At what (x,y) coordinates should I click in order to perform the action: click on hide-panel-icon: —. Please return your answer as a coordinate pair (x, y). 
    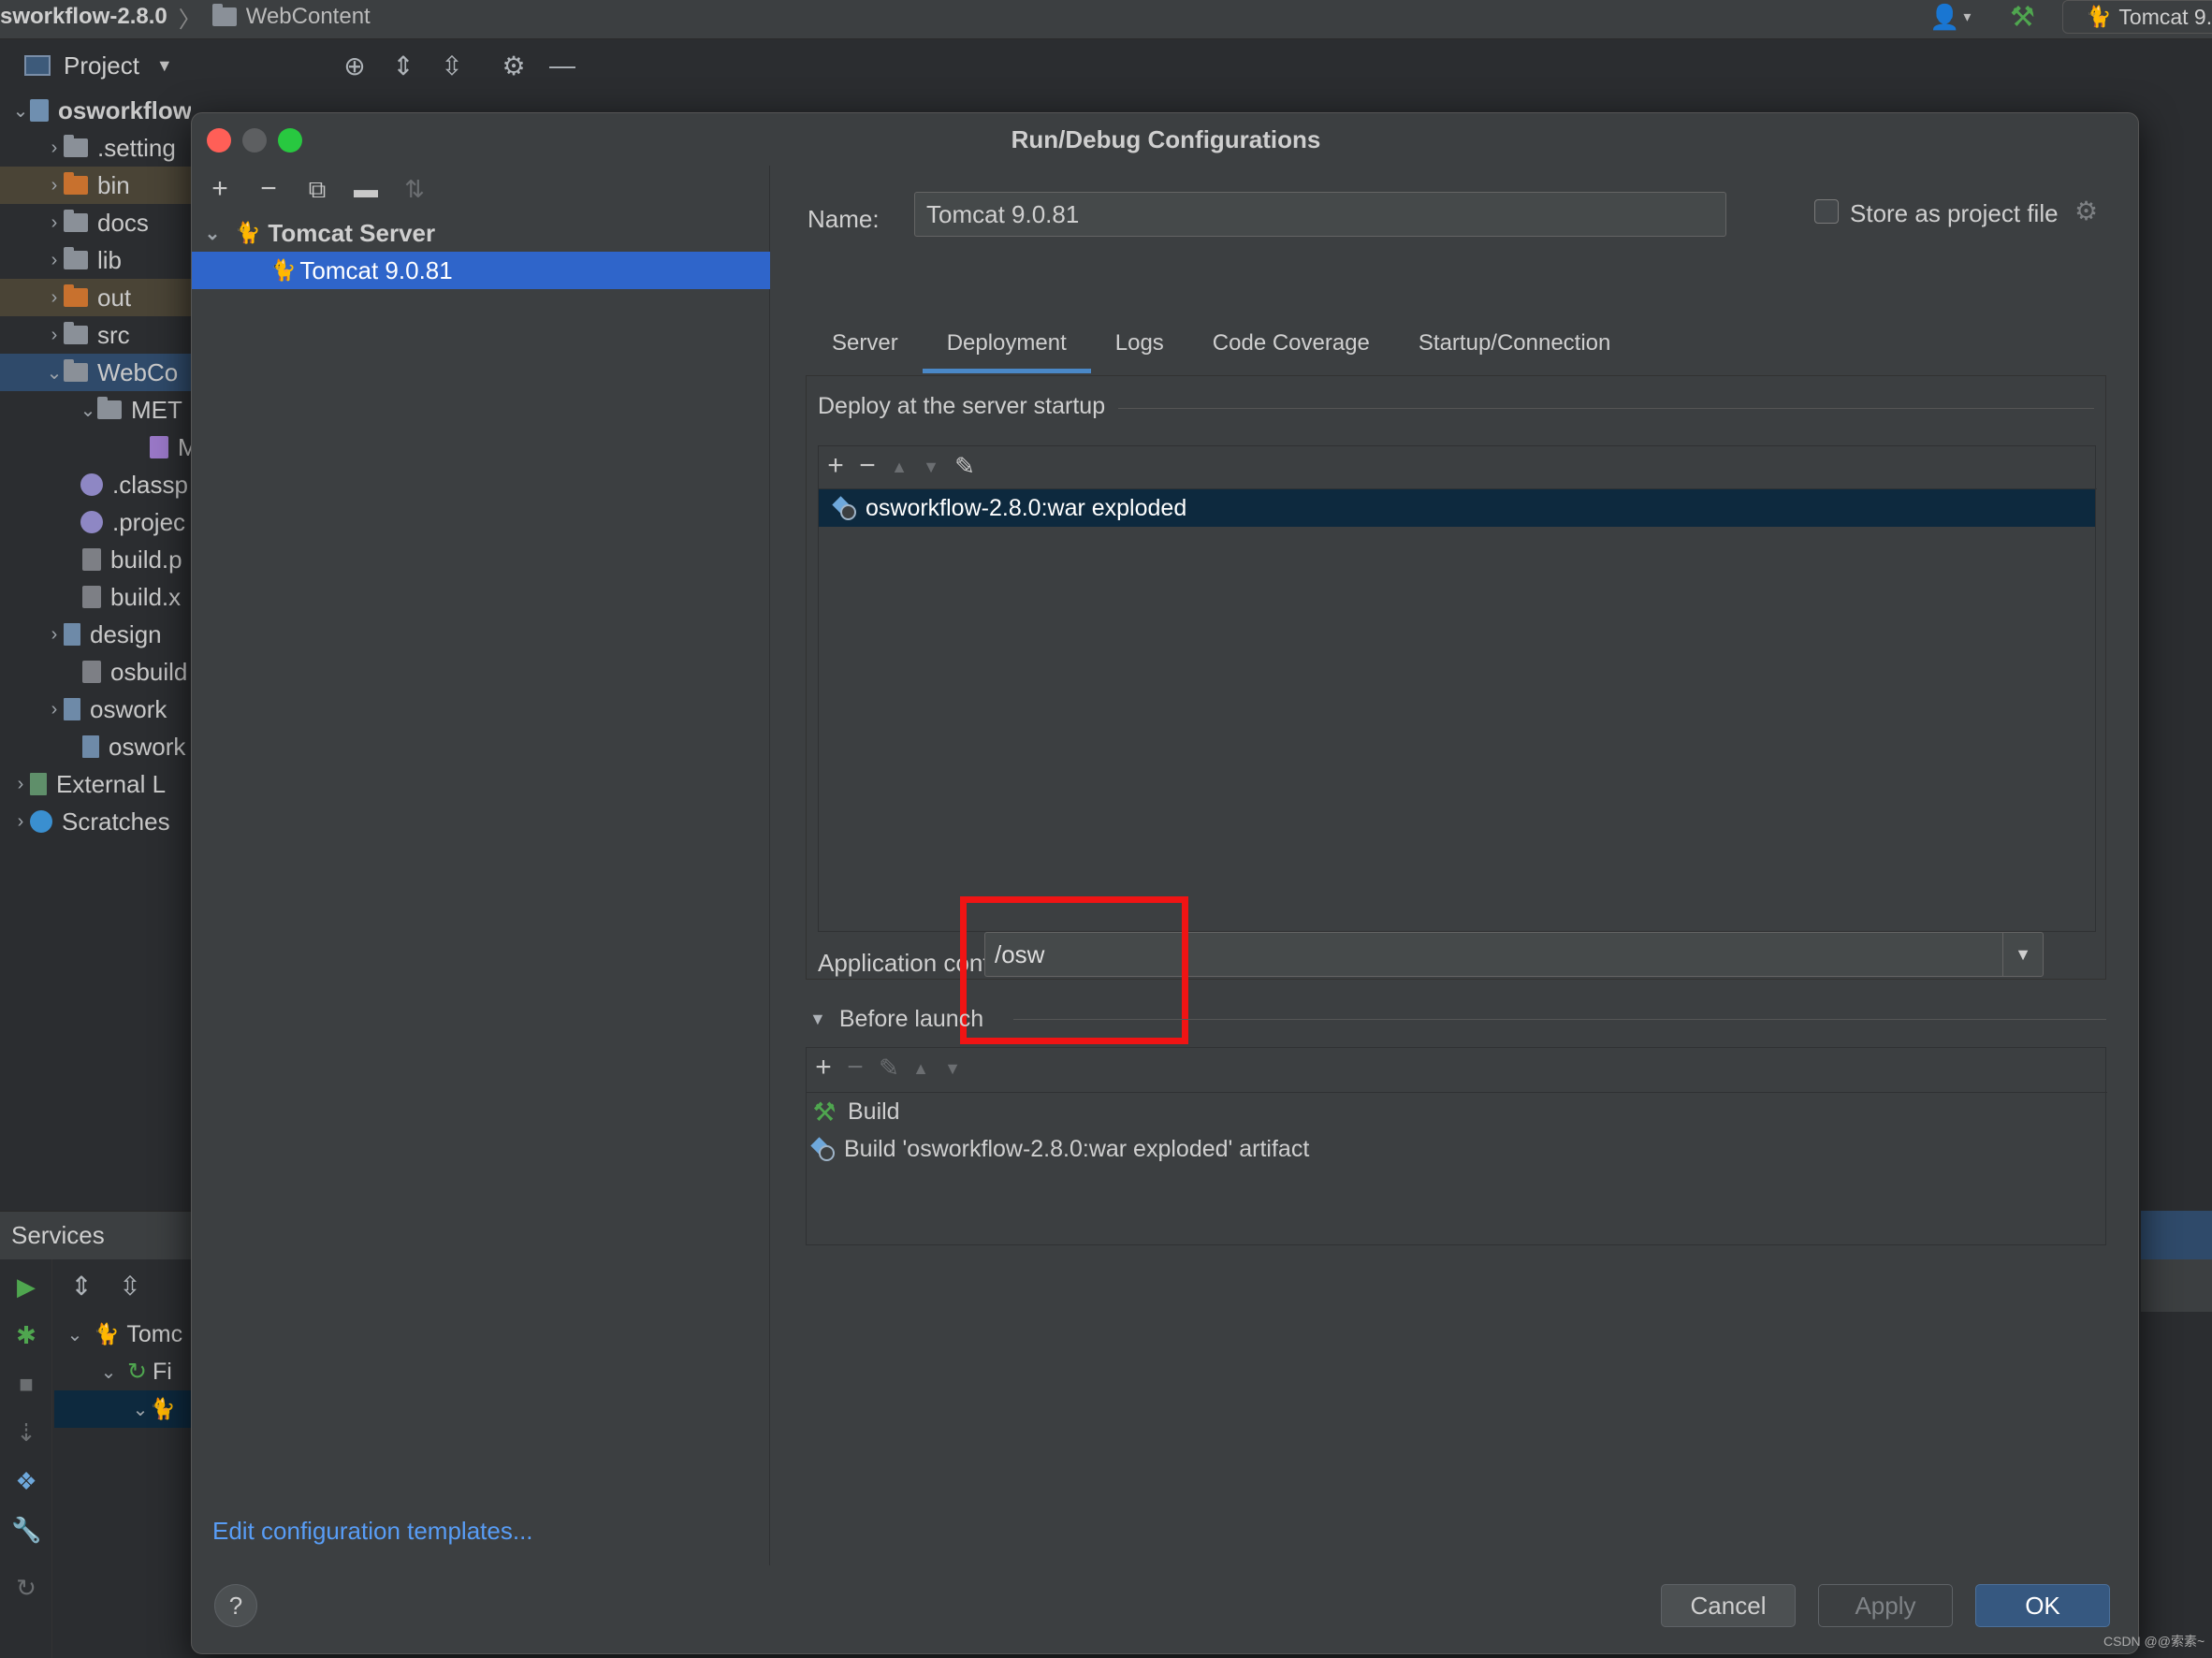
    Looking at the image, I should click on (562, 65).